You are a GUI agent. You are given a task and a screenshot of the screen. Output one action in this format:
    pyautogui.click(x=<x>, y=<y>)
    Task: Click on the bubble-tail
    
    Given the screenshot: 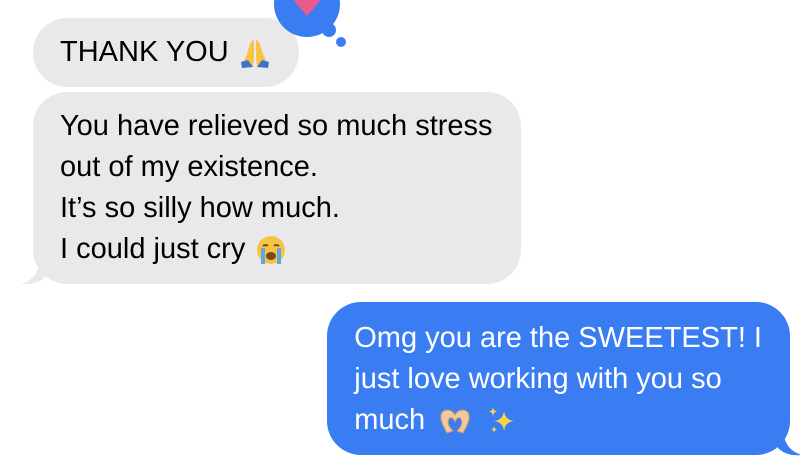 What is the action you would take?
    pyautogui.click(x=789, y=446)
    